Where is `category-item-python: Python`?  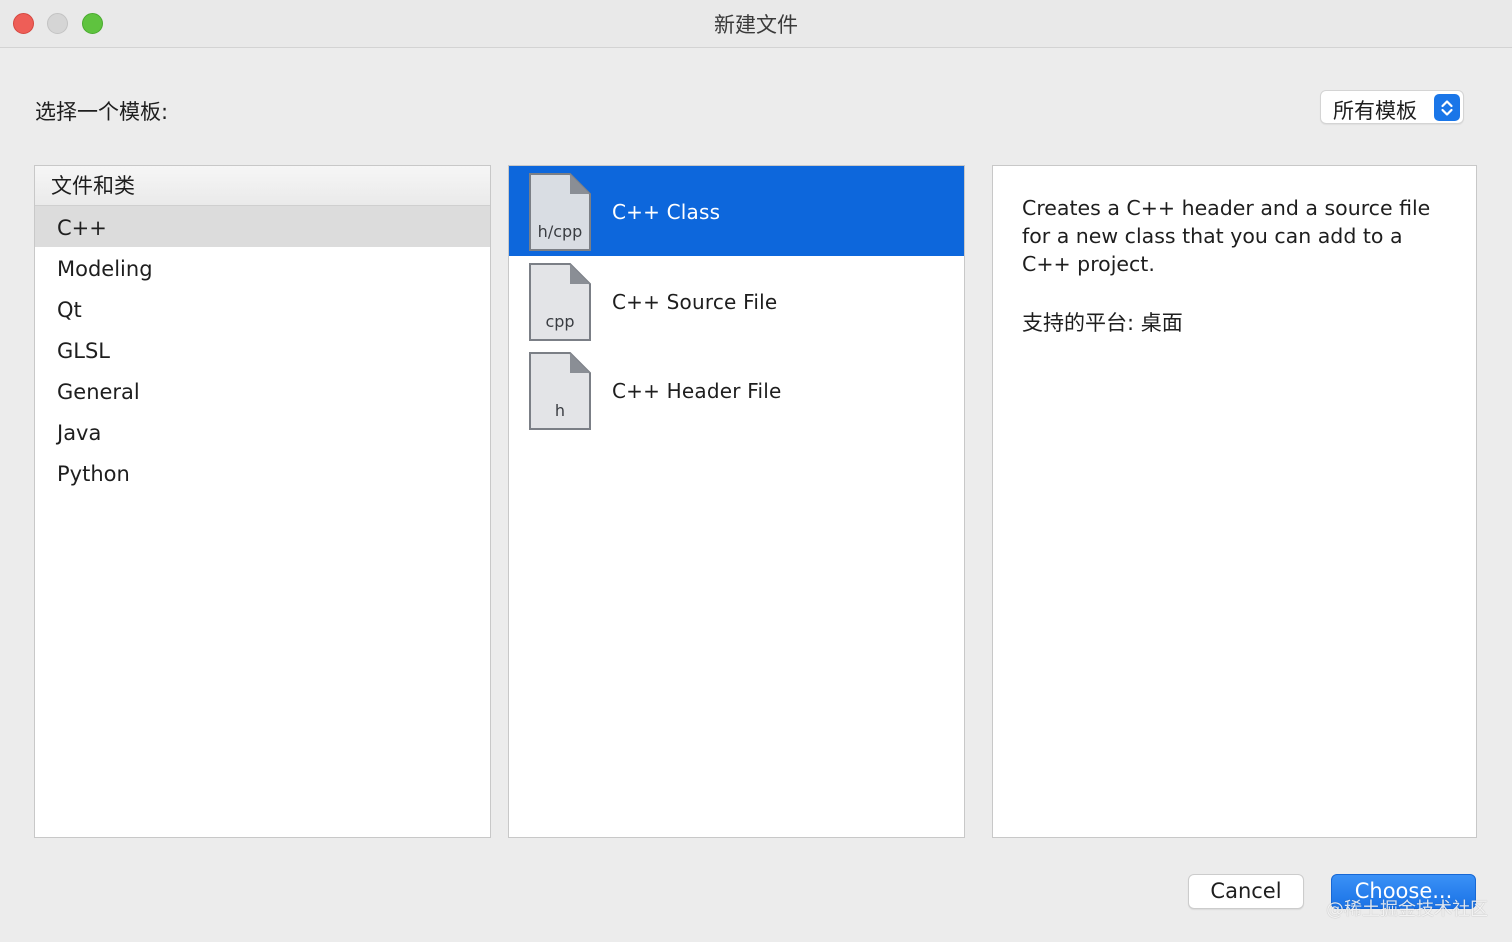
category-item-python: Python is located at coordinates (262, 472).